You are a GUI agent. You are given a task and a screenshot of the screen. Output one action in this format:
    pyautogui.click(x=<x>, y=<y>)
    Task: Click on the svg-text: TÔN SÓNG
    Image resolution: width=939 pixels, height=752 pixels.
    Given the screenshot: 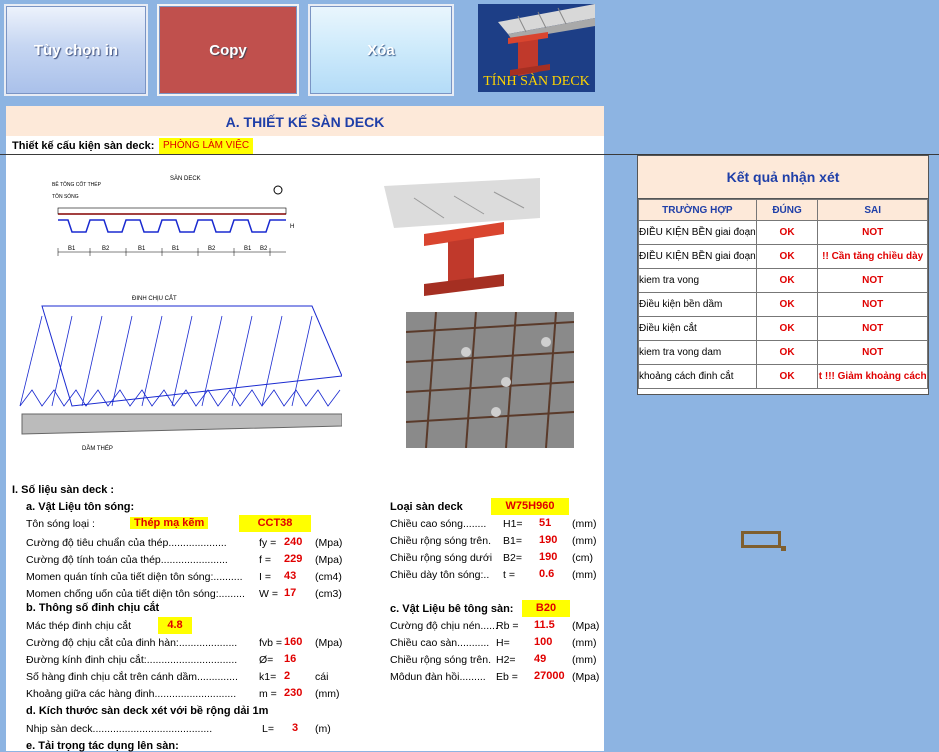 What is the action you would take?
    pyautogui.click(x=65, y=196)
    